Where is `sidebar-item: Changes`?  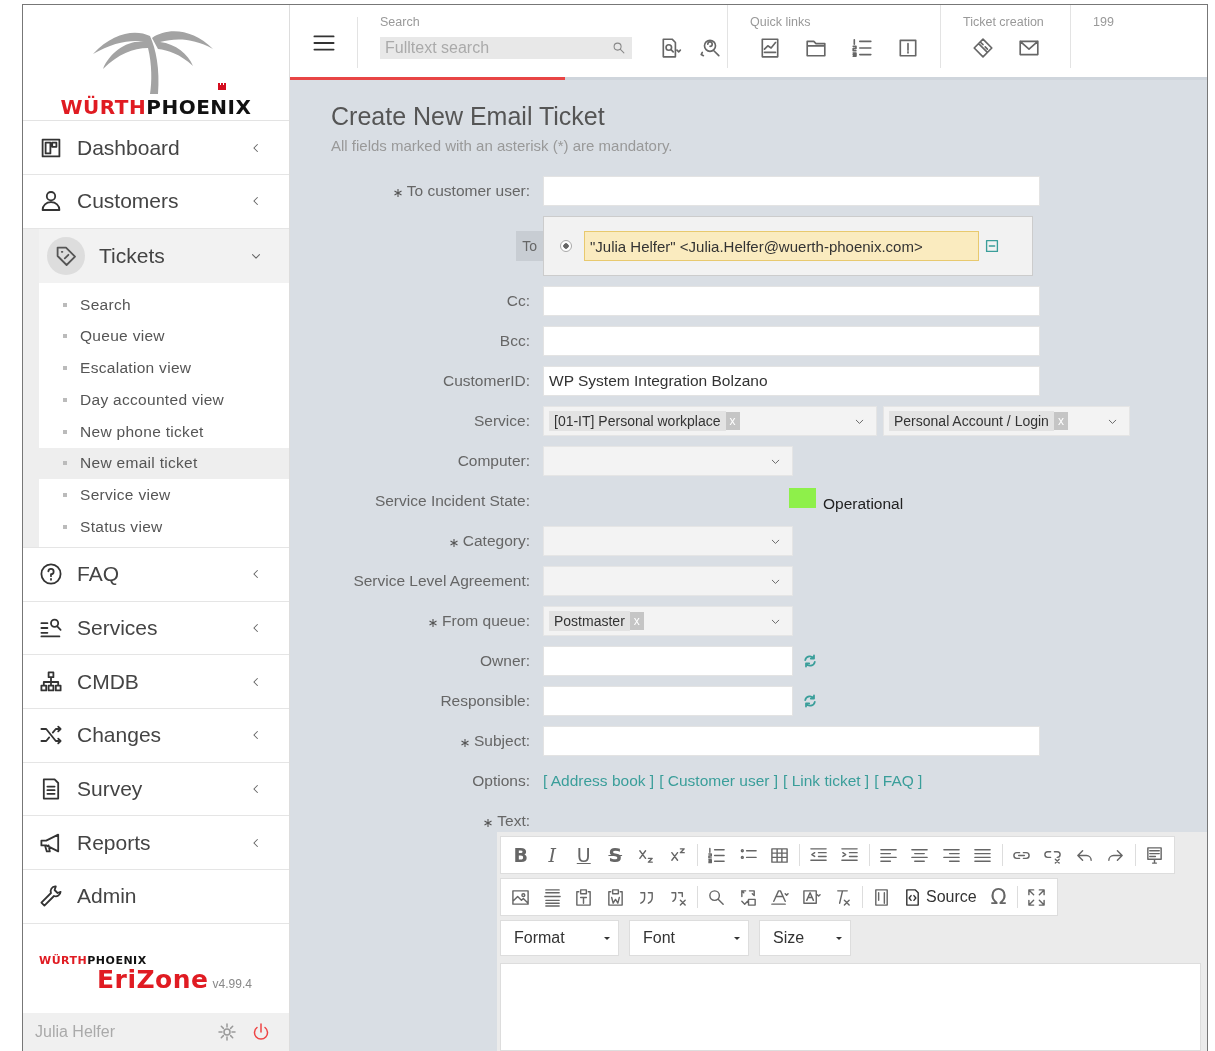
sidebar-item: Changes is located at coordinates (156, 736).